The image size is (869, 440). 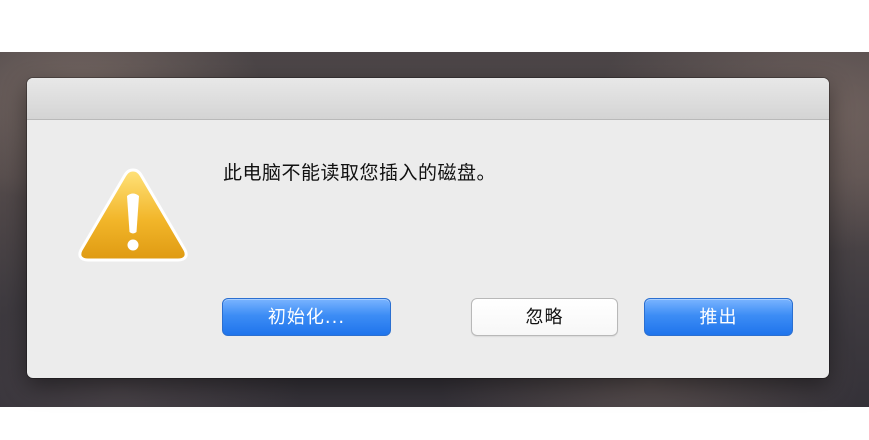 I want to click on dialog-titlebar, so click(x=428, y=99).